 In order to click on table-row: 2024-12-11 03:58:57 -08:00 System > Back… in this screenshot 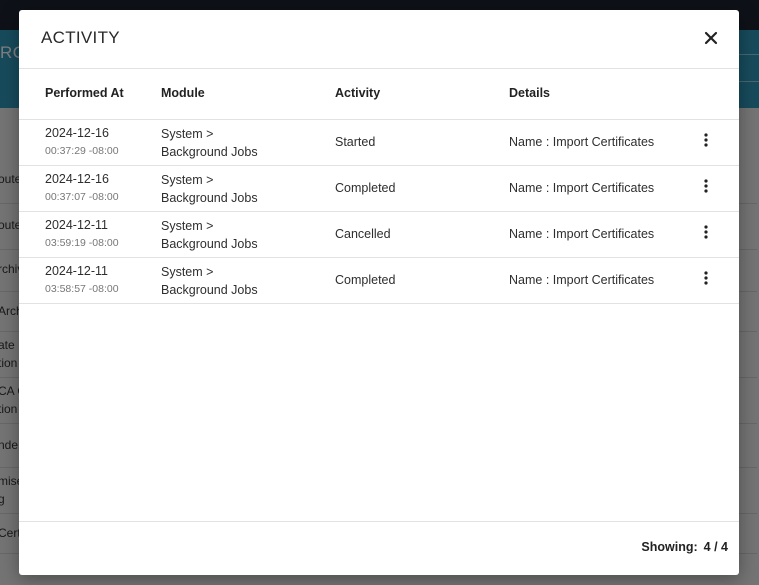, I will do `click(379, 281)`.